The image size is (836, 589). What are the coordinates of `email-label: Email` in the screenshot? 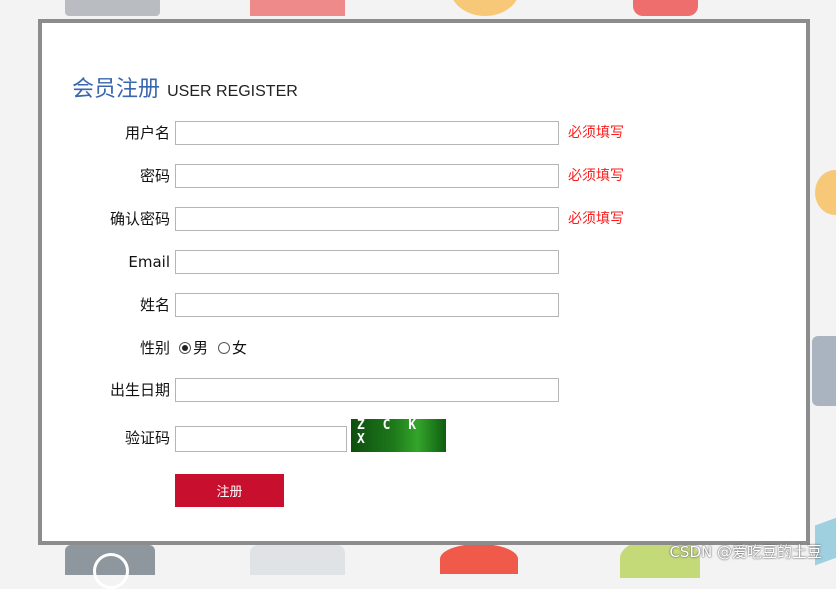 It's located at (149, 262).